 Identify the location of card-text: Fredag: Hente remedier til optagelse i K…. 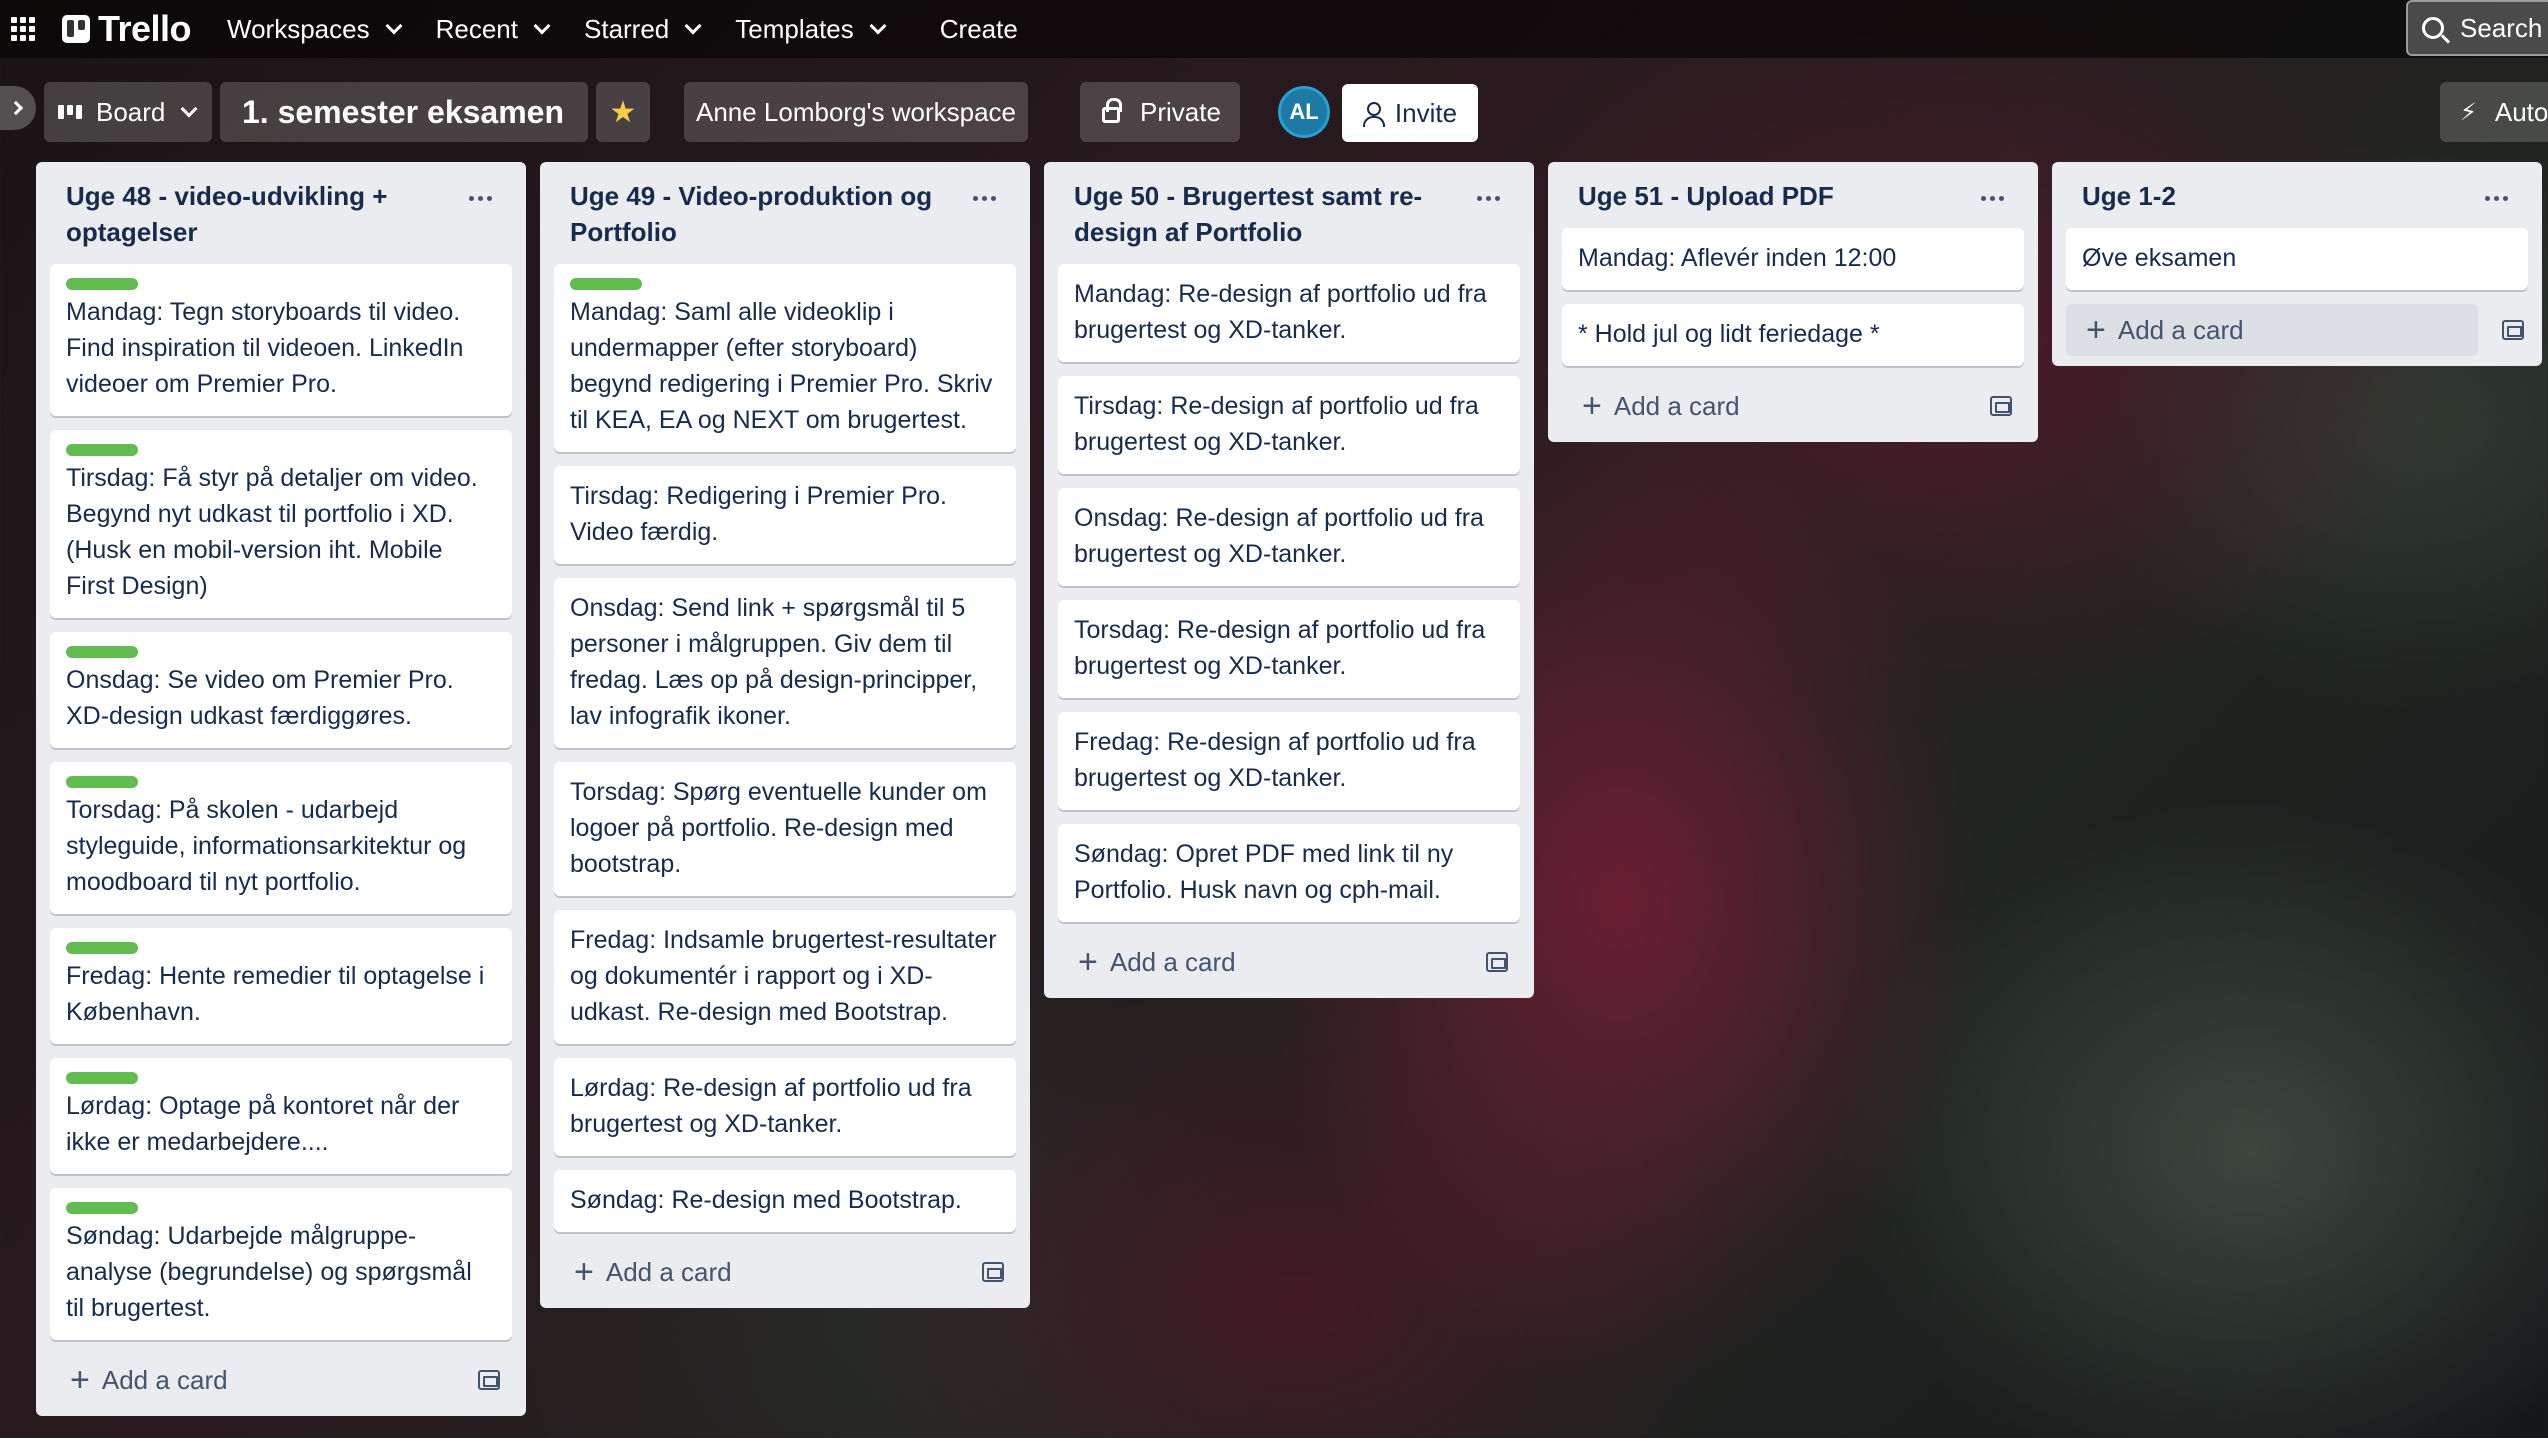
(275, 994).